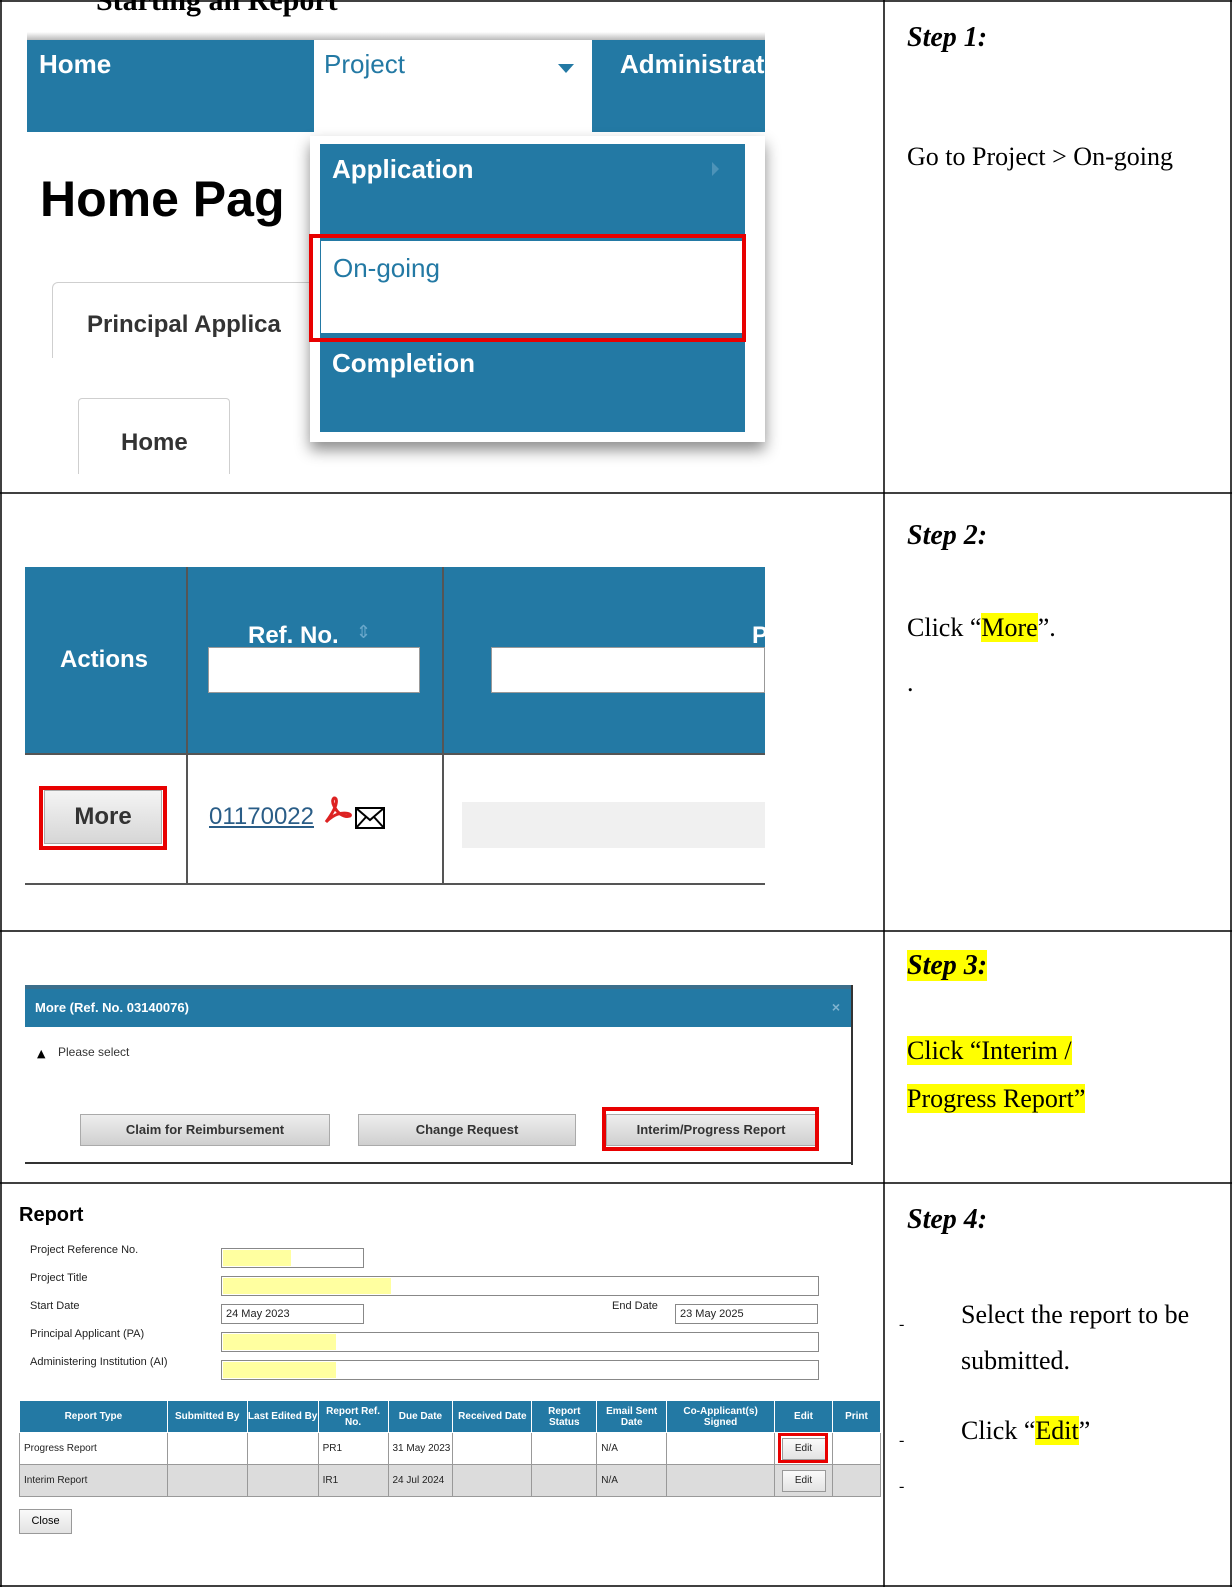  What do you see at coordinates (692, 64) in the screenshot?
I see `nav-administration: Administrat` at bounding box center [692, 64].